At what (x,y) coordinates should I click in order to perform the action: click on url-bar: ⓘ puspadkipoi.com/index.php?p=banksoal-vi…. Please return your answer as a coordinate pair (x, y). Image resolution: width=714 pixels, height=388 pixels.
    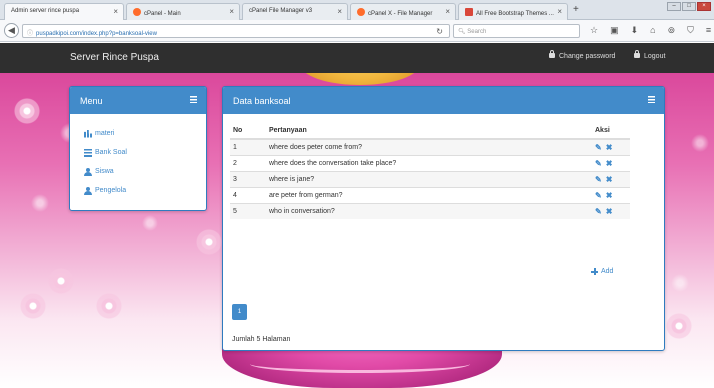
    Looking at the image, I should click on (236, 31).